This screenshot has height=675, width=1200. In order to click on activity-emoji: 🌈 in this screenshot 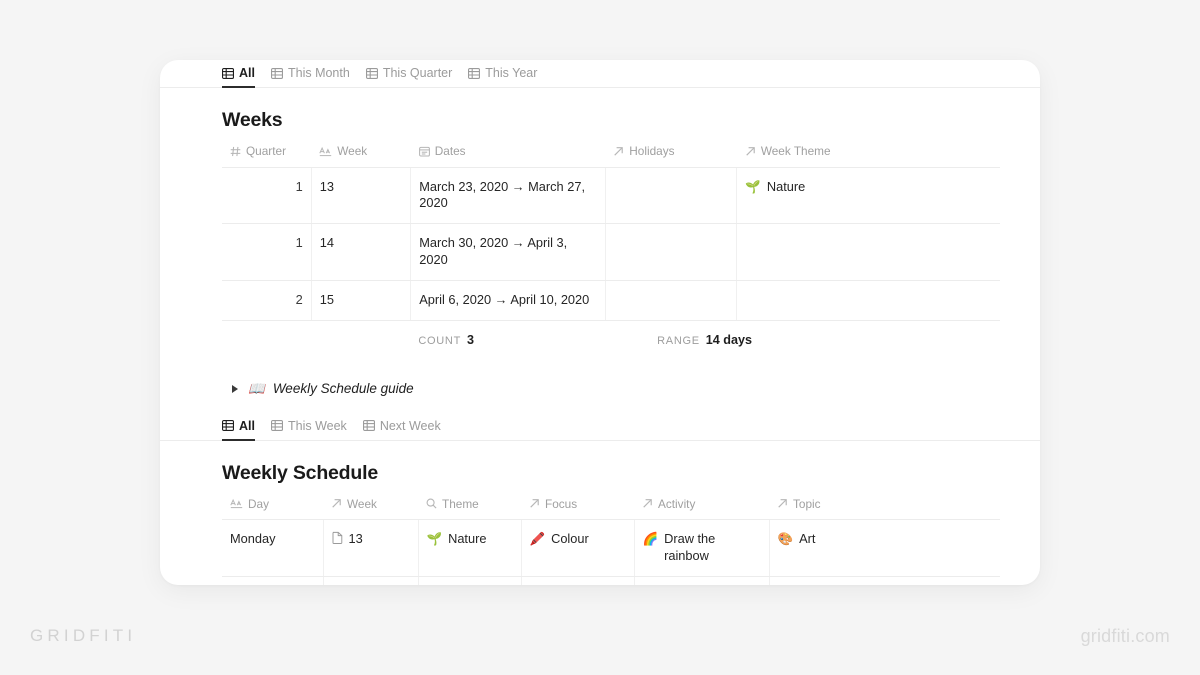, I will do `click(650, 539)`.